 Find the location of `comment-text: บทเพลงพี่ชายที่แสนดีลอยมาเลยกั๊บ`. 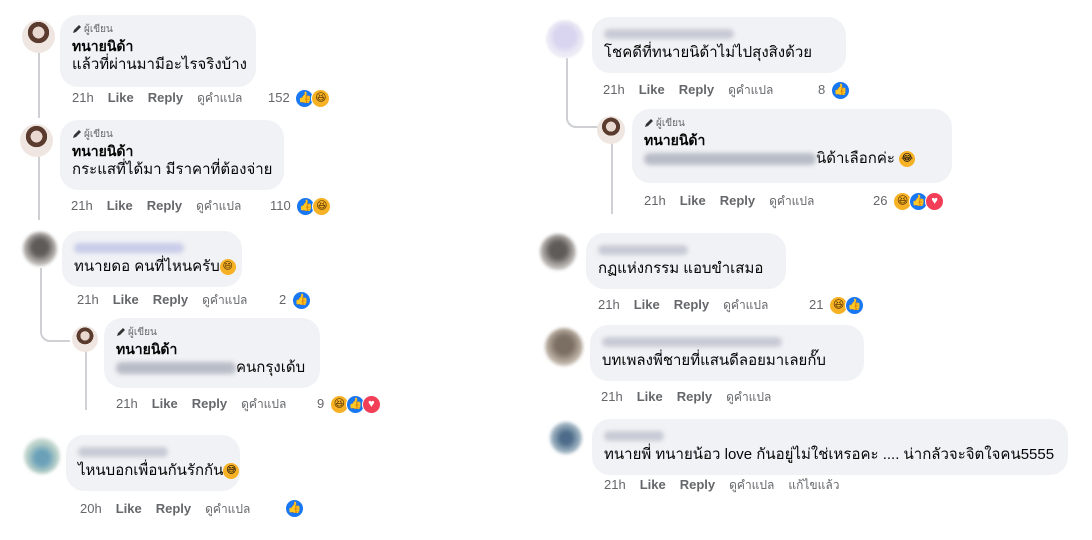

comment-text: บทเพลงพี่ชายที่แสนดีลอยมาเลยกั๊บ is located at coordinates (714, 360).